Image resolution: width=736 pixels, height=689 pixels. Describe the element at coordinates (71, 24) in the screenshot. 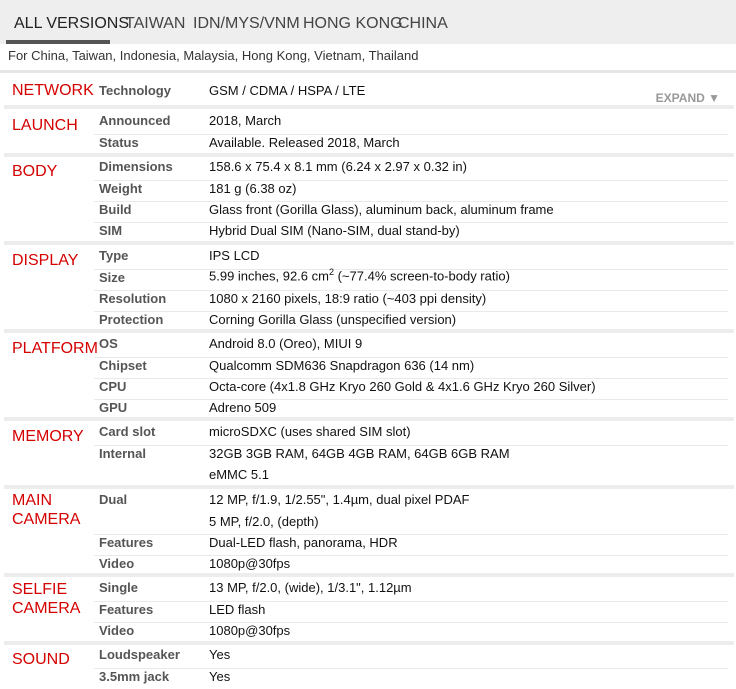

I see `tab-all-versions: ALL VERSIONS` at that location.